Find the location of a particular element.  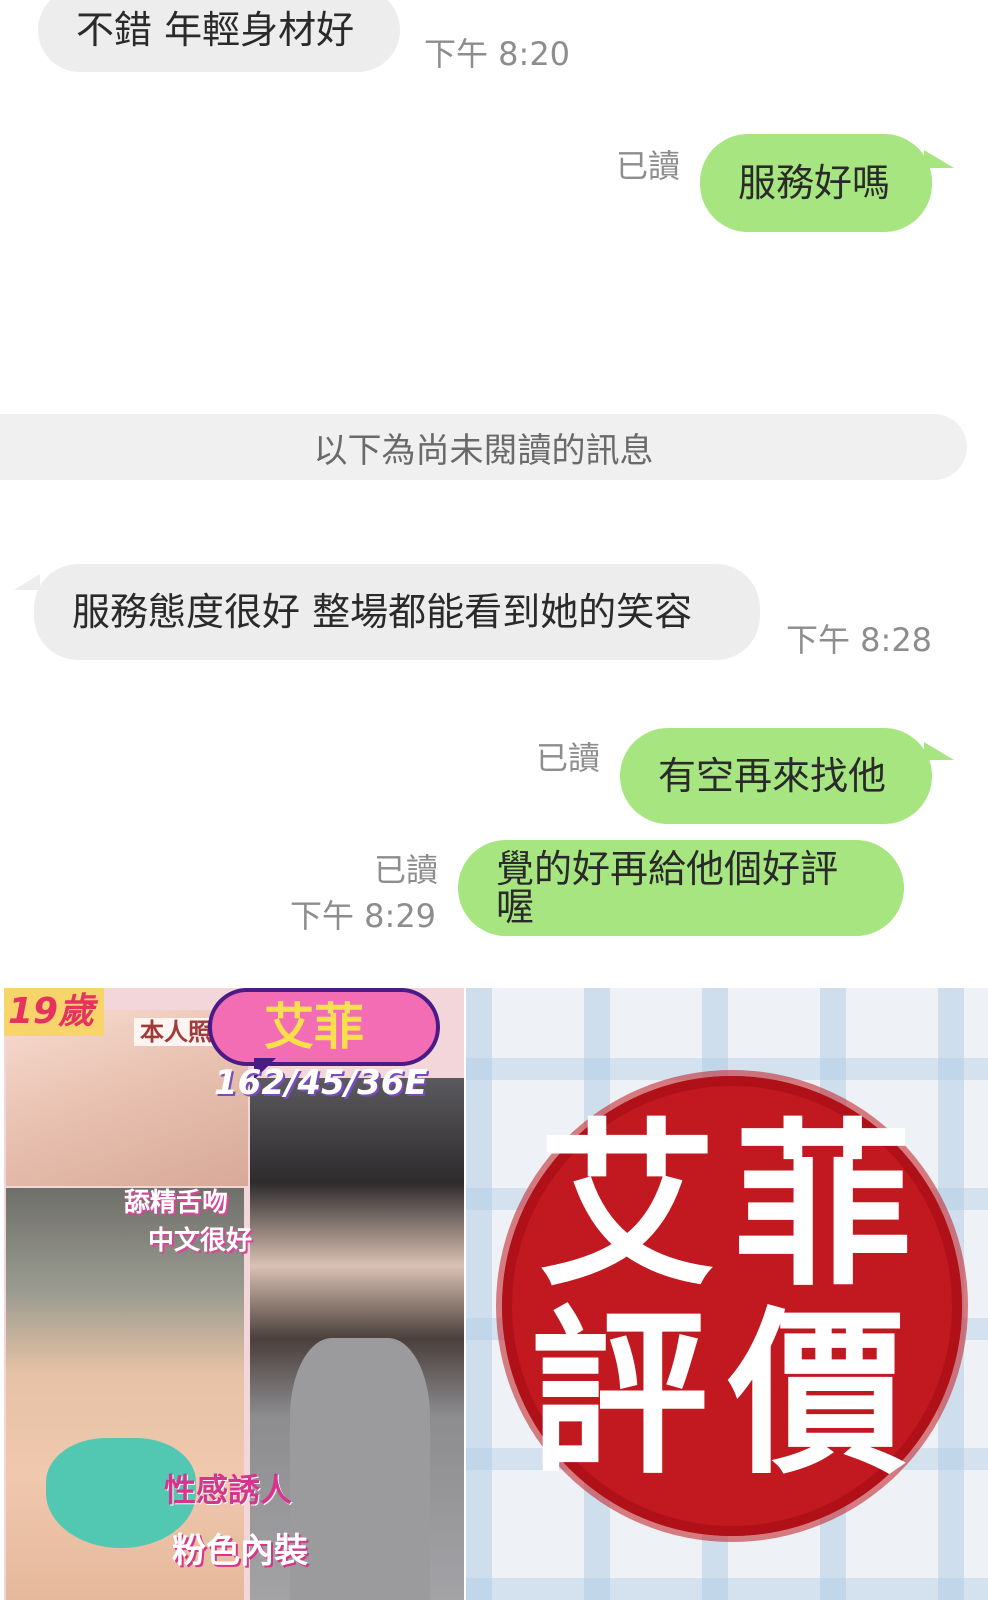

message-time: 下午 8:20 is located at coordinates (497, 54).